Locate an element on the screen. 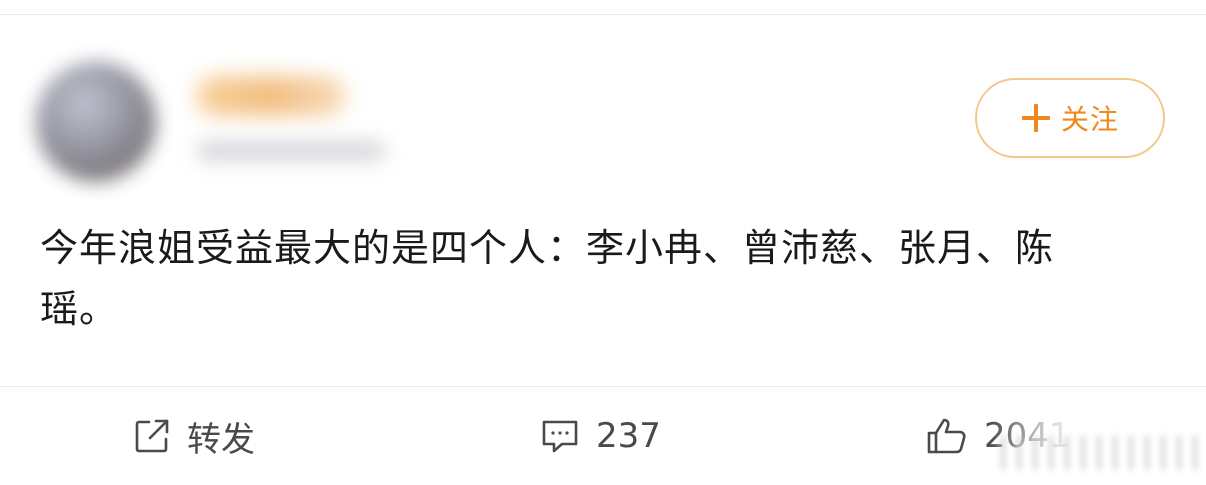  top-divider is located at coordinates (603, 14).